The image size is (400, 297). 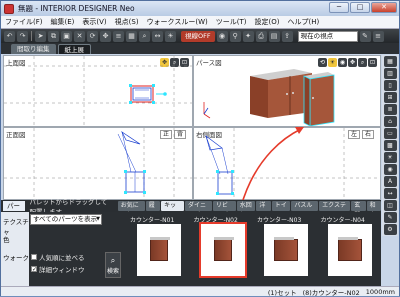 I want to click on category-history: 履歴, so click(x=153, y=210).